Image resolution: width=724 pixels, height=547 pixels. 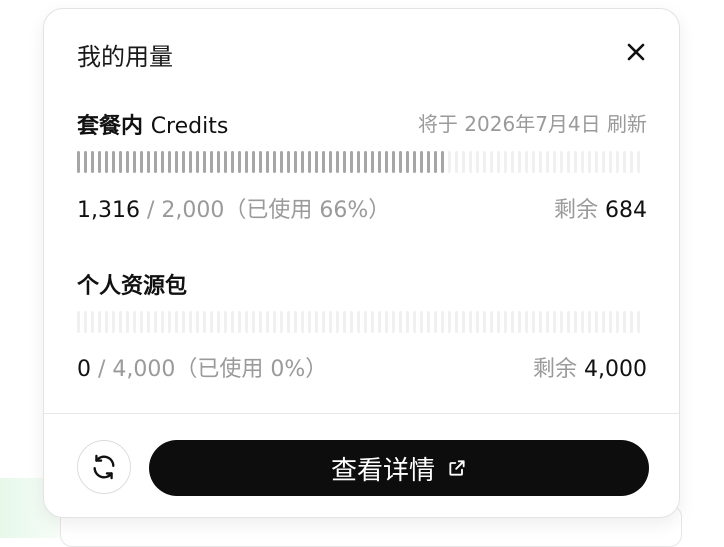 I want to click on pack-usage-stats: 0 / 4,000（已使用 0%）, so click(x=202, y=367).